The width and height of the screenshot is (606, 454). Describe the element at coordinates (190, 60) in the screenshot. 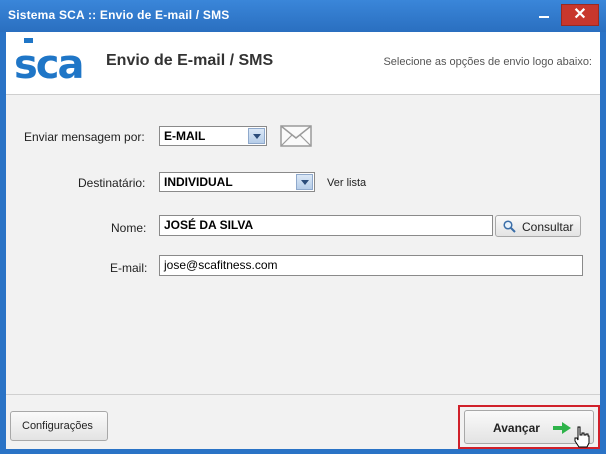

I see `page-title: Envio de E-mail / SMS` at that location.